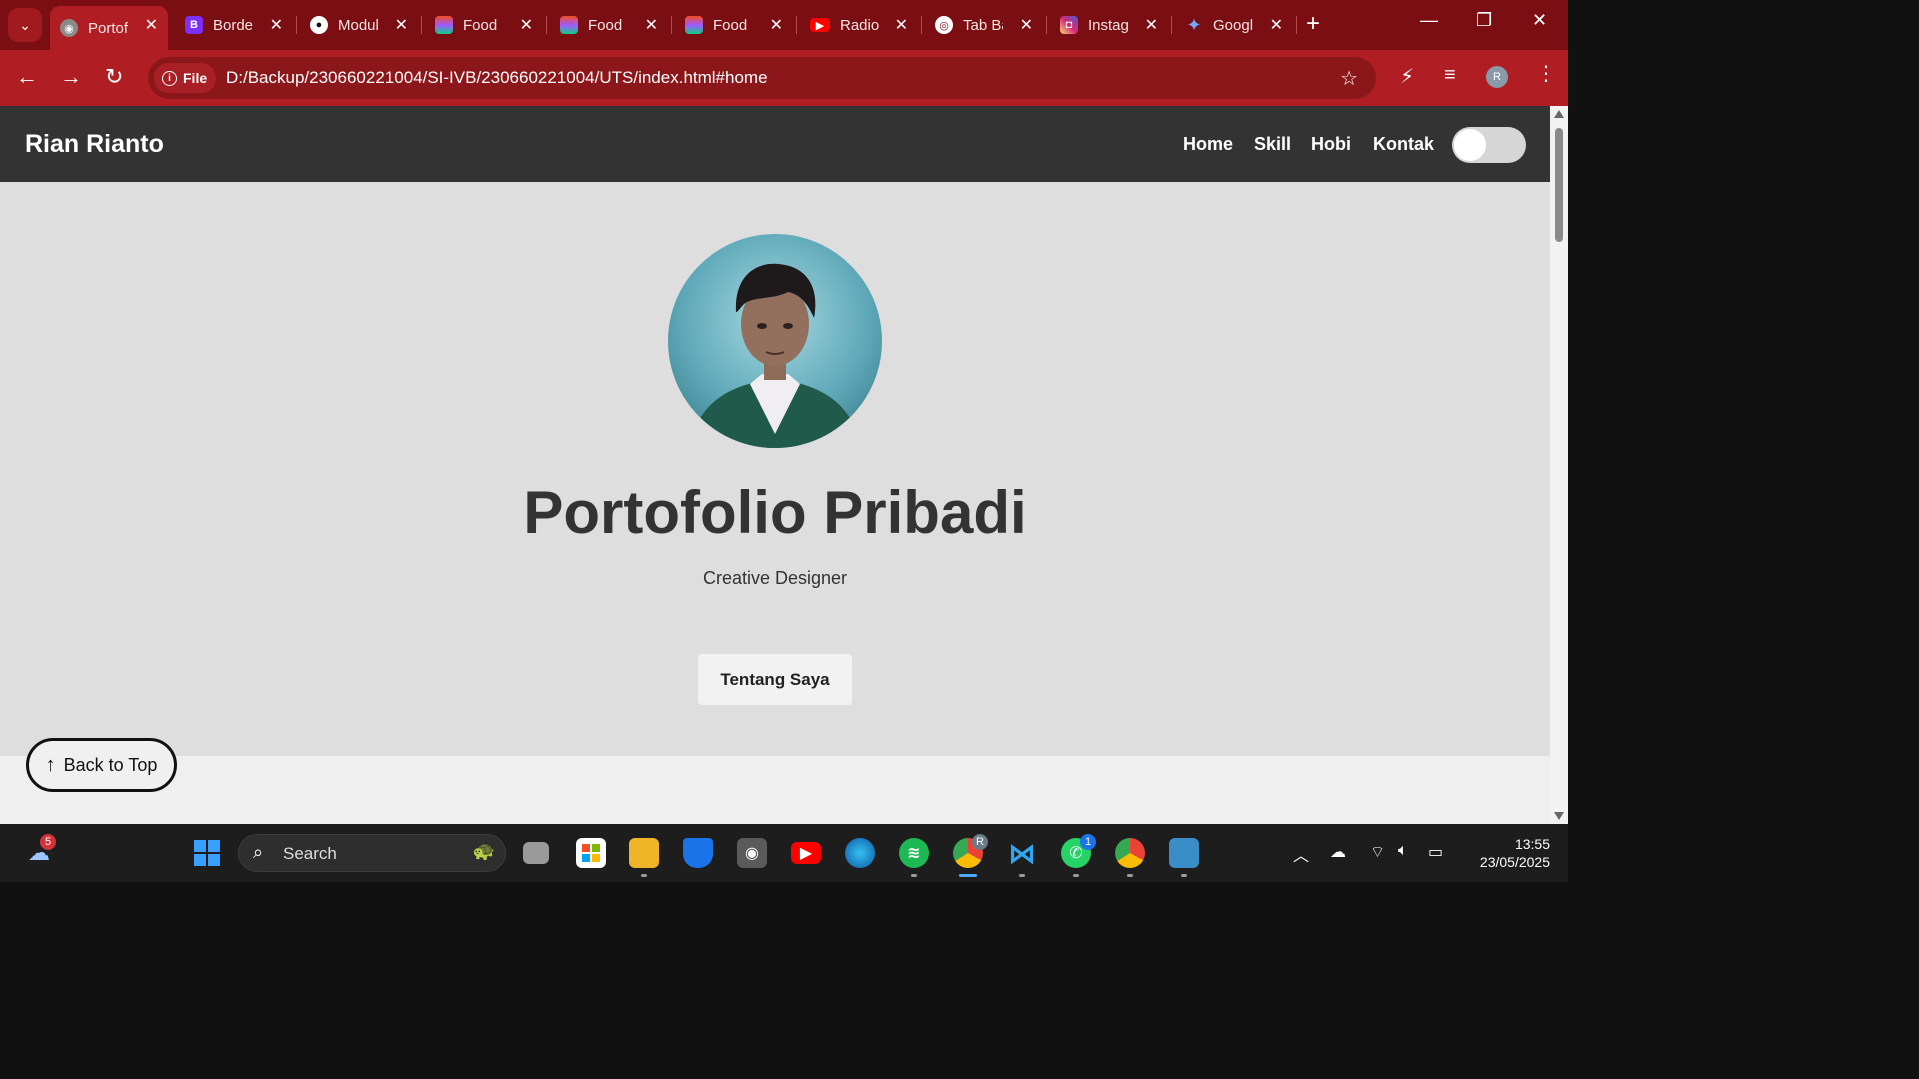  What do you see at coordinates (1022, 853) in the screenshot?
I see `vscode-icon: ⋈` at bounding box center [1022, 853].